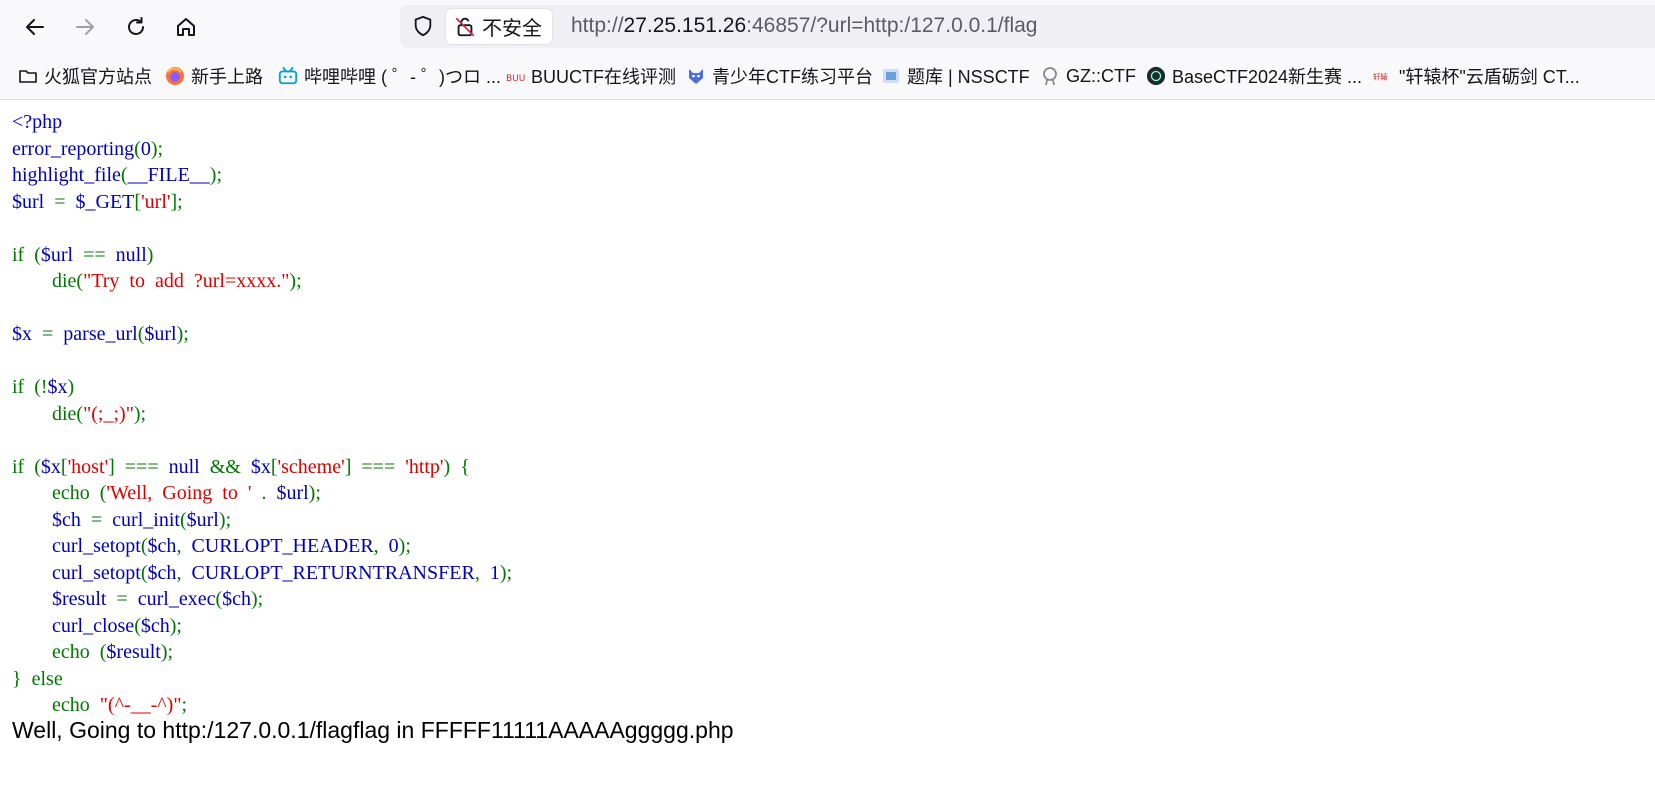  Describe the element at coordinates (117, 175) in the screenshot. I see `code-line: highlight_file(__FILE__);` at that location.